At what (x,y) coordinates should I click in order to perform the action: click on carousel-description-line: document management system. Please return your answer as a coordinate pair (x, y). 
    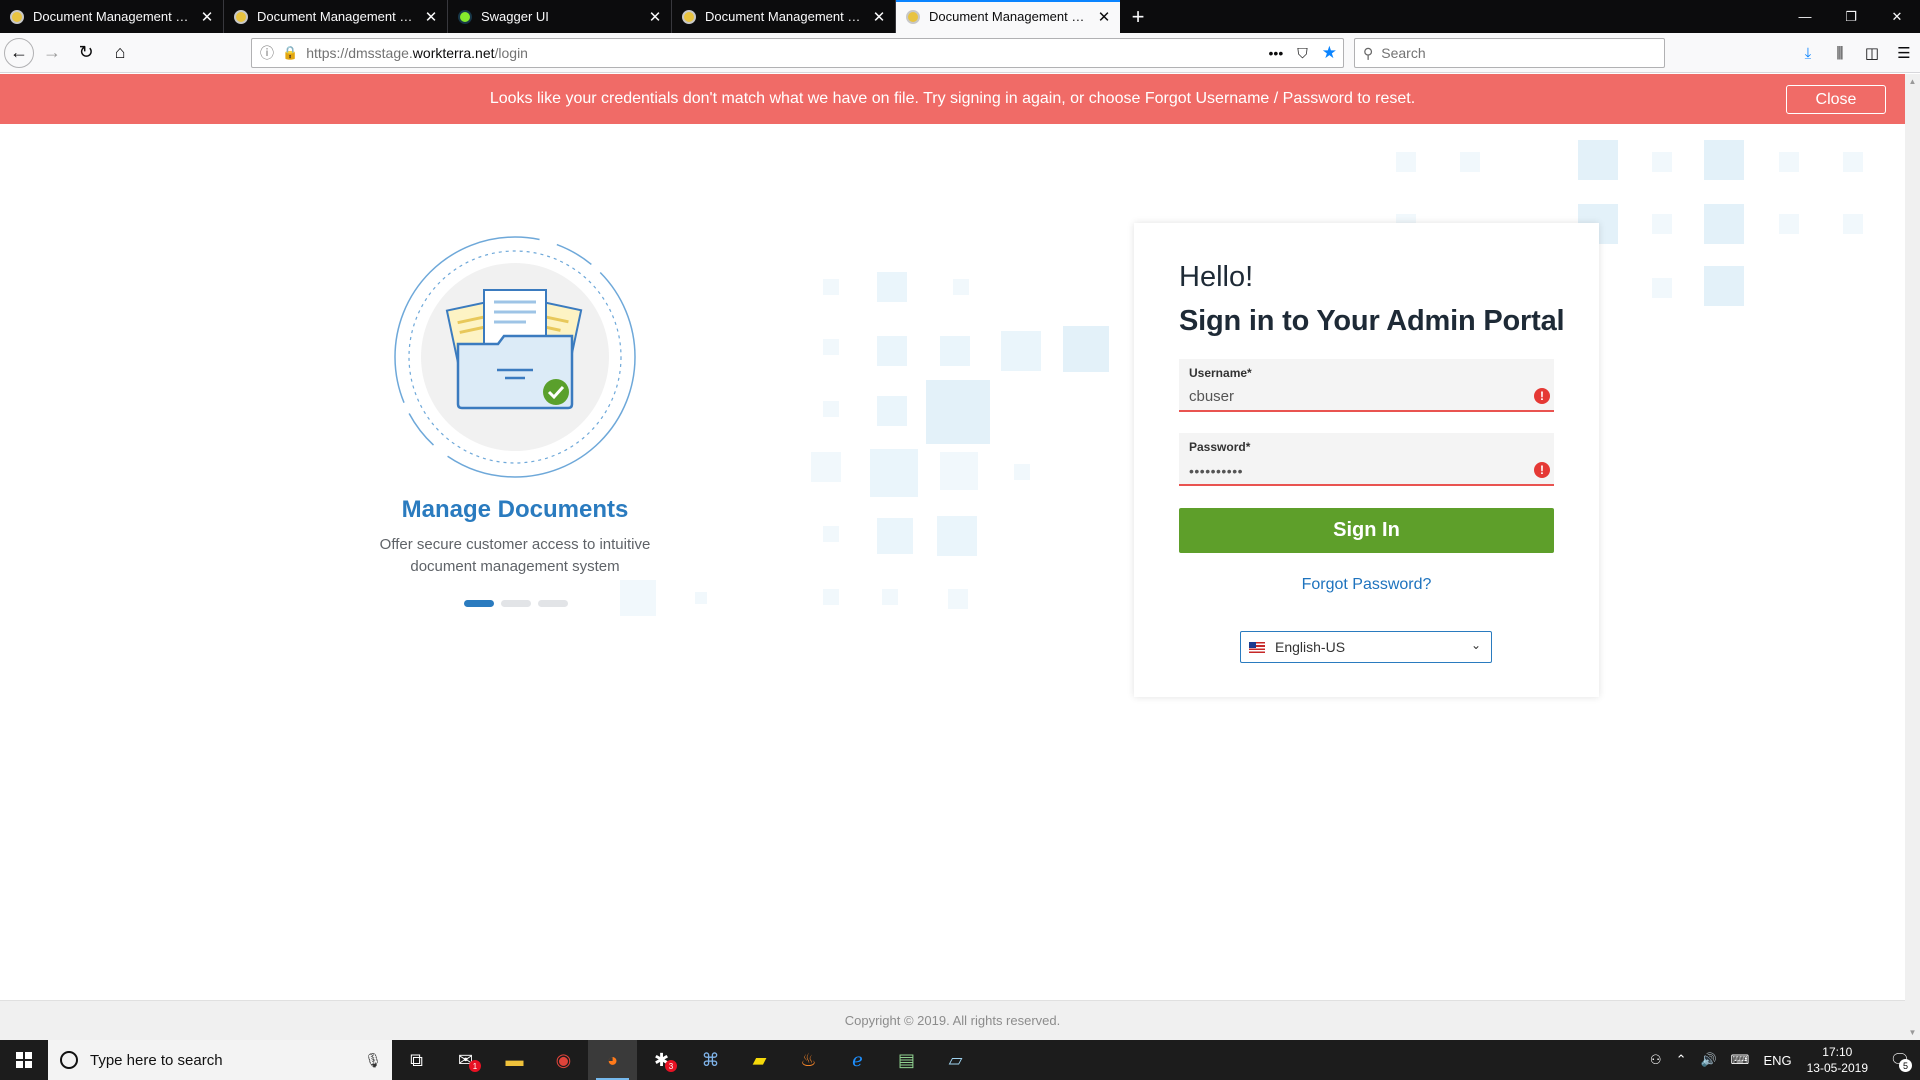
    Looking at the image, I should click on (515, 566).